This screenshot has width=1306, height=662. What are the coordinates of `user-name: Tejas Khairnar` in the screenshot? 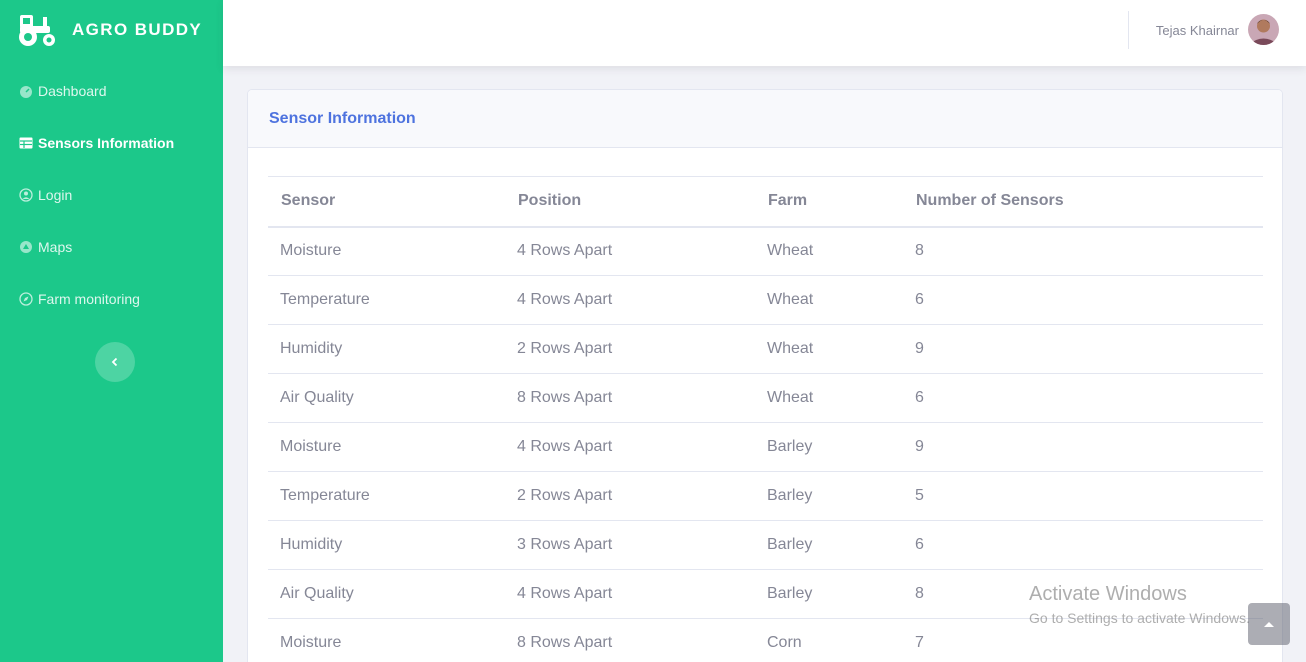 It's located at (1197, 30).